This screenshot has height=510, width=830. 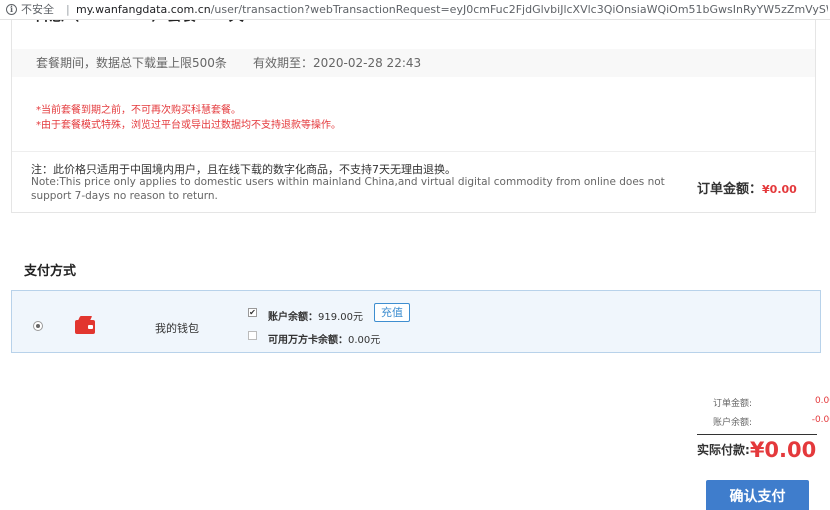 What do you see at coordinates (131, 63) in the screenshot?
I see `package-period: 套餐期间，数据总下载量上限500条` at bounding box center [131, 63].